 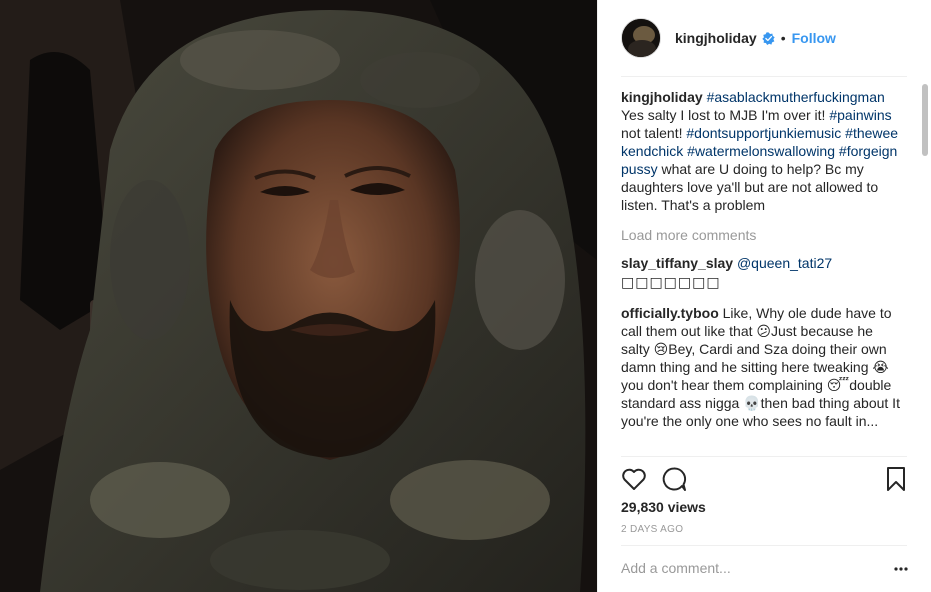 What do you see at coordinates (762, 235) in the screenshot?
I see `load-more-comments-button: Load more comments` at bounding box center [762, 235].